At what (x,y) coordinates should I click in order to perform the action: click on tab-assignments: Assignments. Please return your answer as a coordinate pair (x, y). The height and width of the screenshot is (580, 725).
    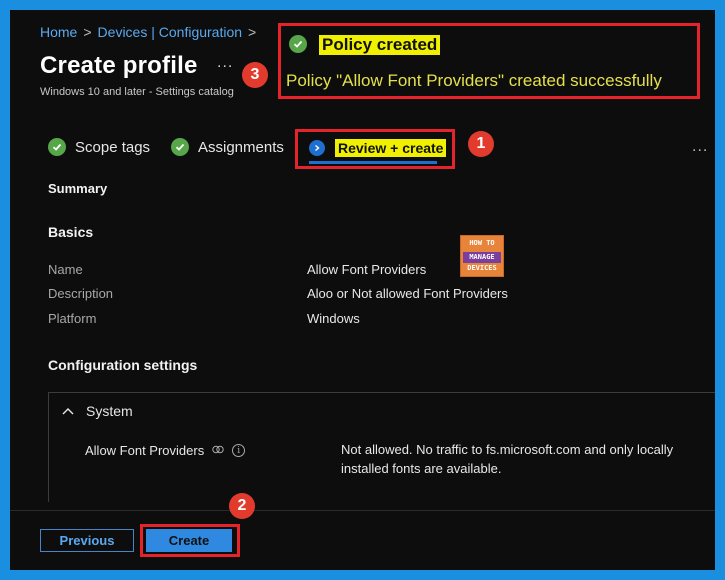
    Looking at the image, I should click on (227, 147).